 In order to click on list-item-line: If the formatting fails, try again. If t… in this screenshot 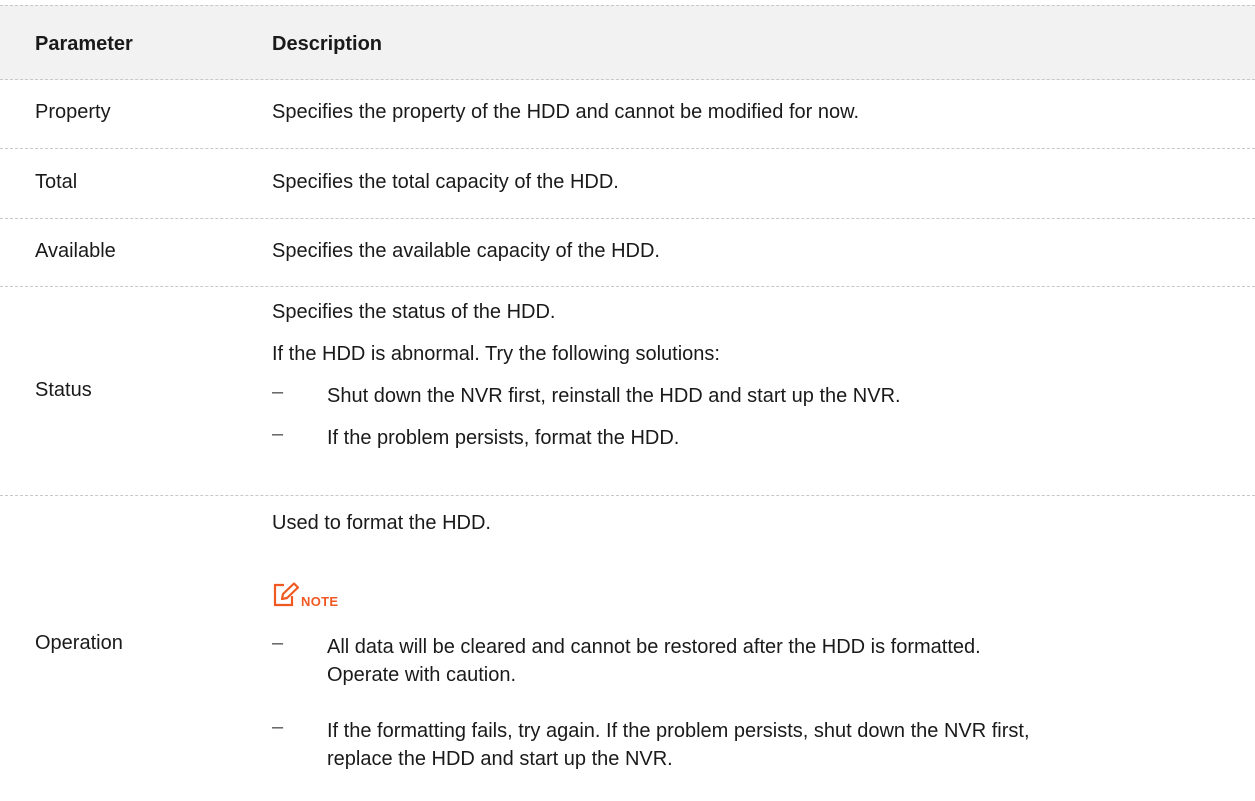, I will do `click(678, 731)`.